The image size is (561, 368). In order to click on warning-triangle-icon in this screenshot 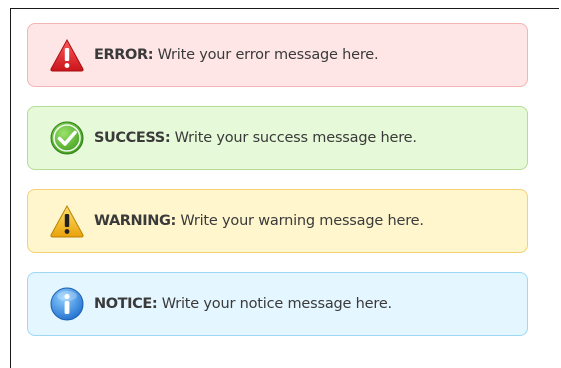, I will do `click(67, 221)`.